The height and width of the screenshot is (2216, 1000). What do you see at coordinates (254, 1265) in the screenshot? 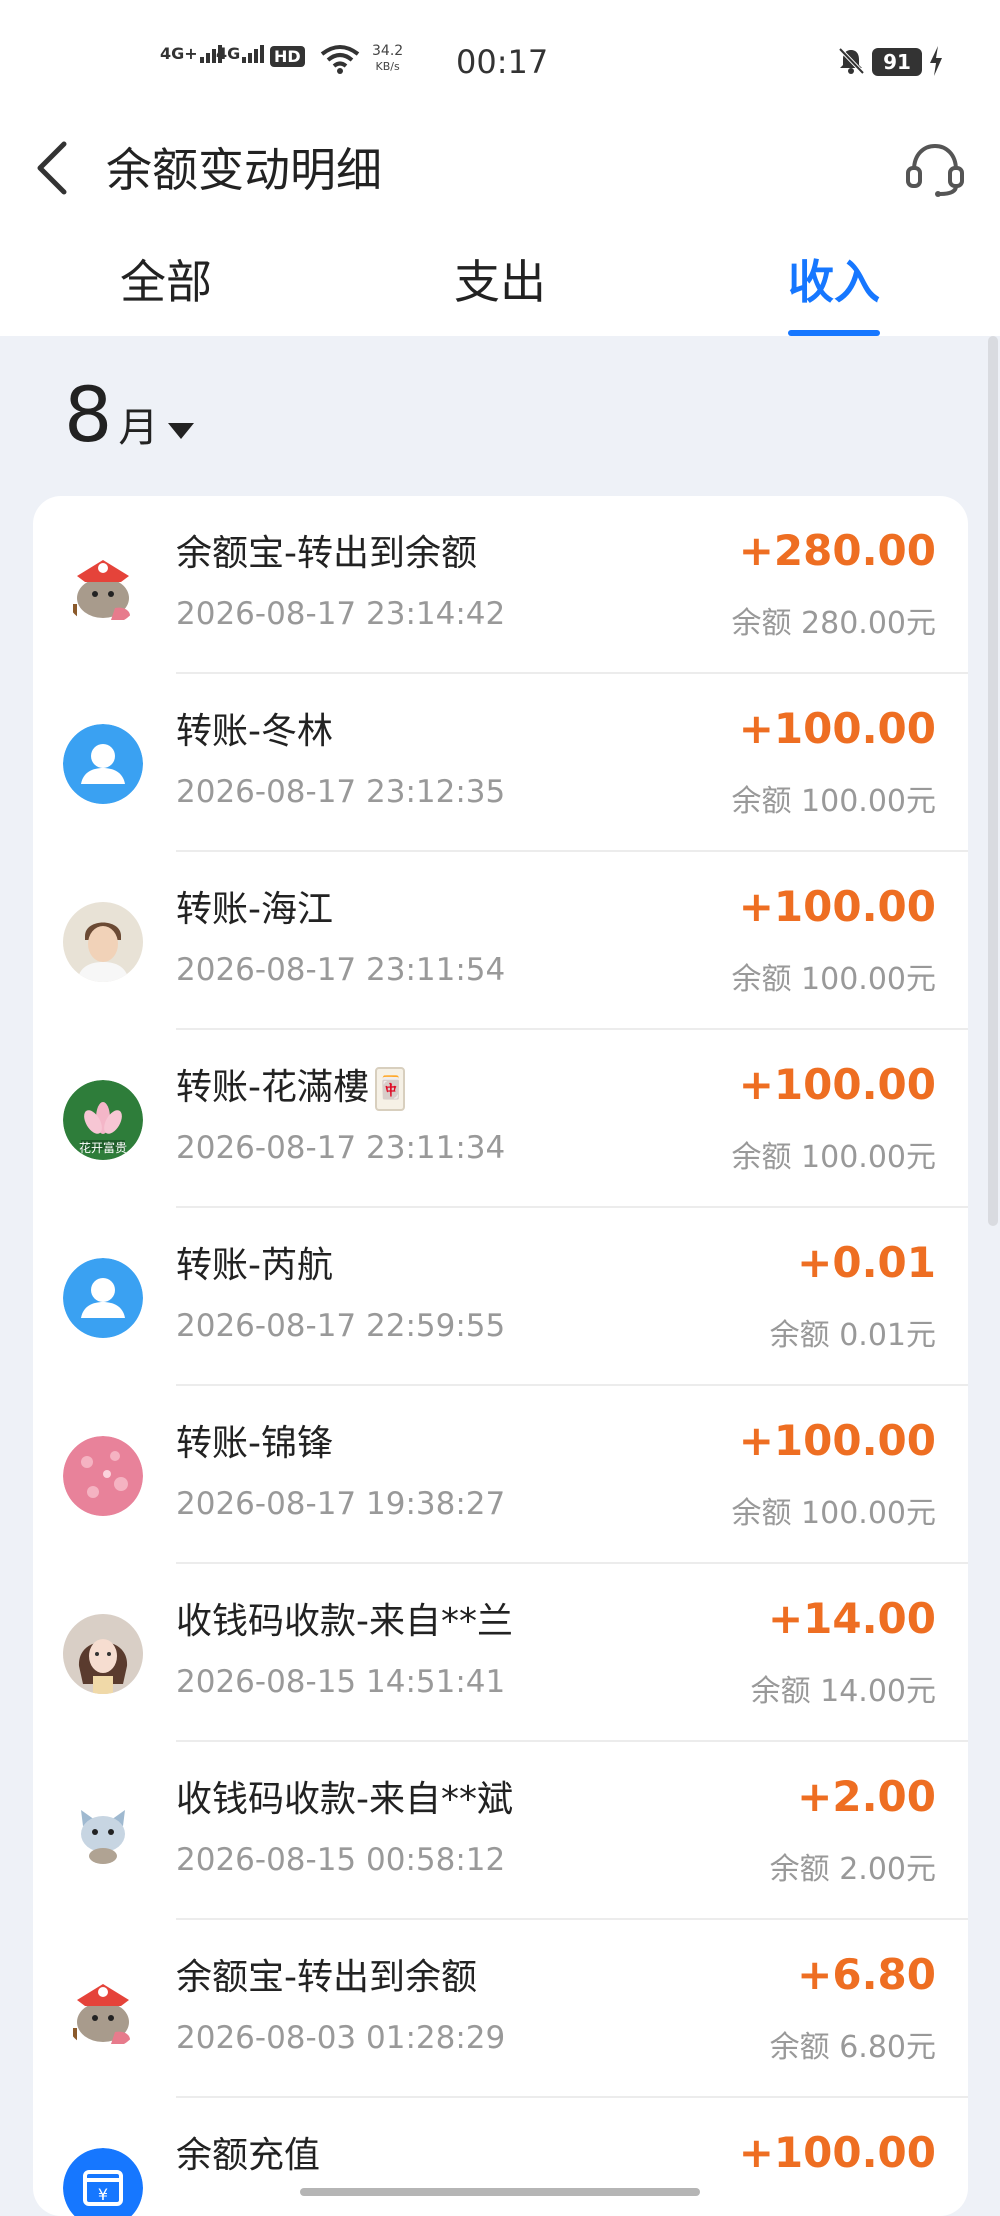
I see `transaction-title-text: 转账-芮航` at bounding box center [254, 1265].